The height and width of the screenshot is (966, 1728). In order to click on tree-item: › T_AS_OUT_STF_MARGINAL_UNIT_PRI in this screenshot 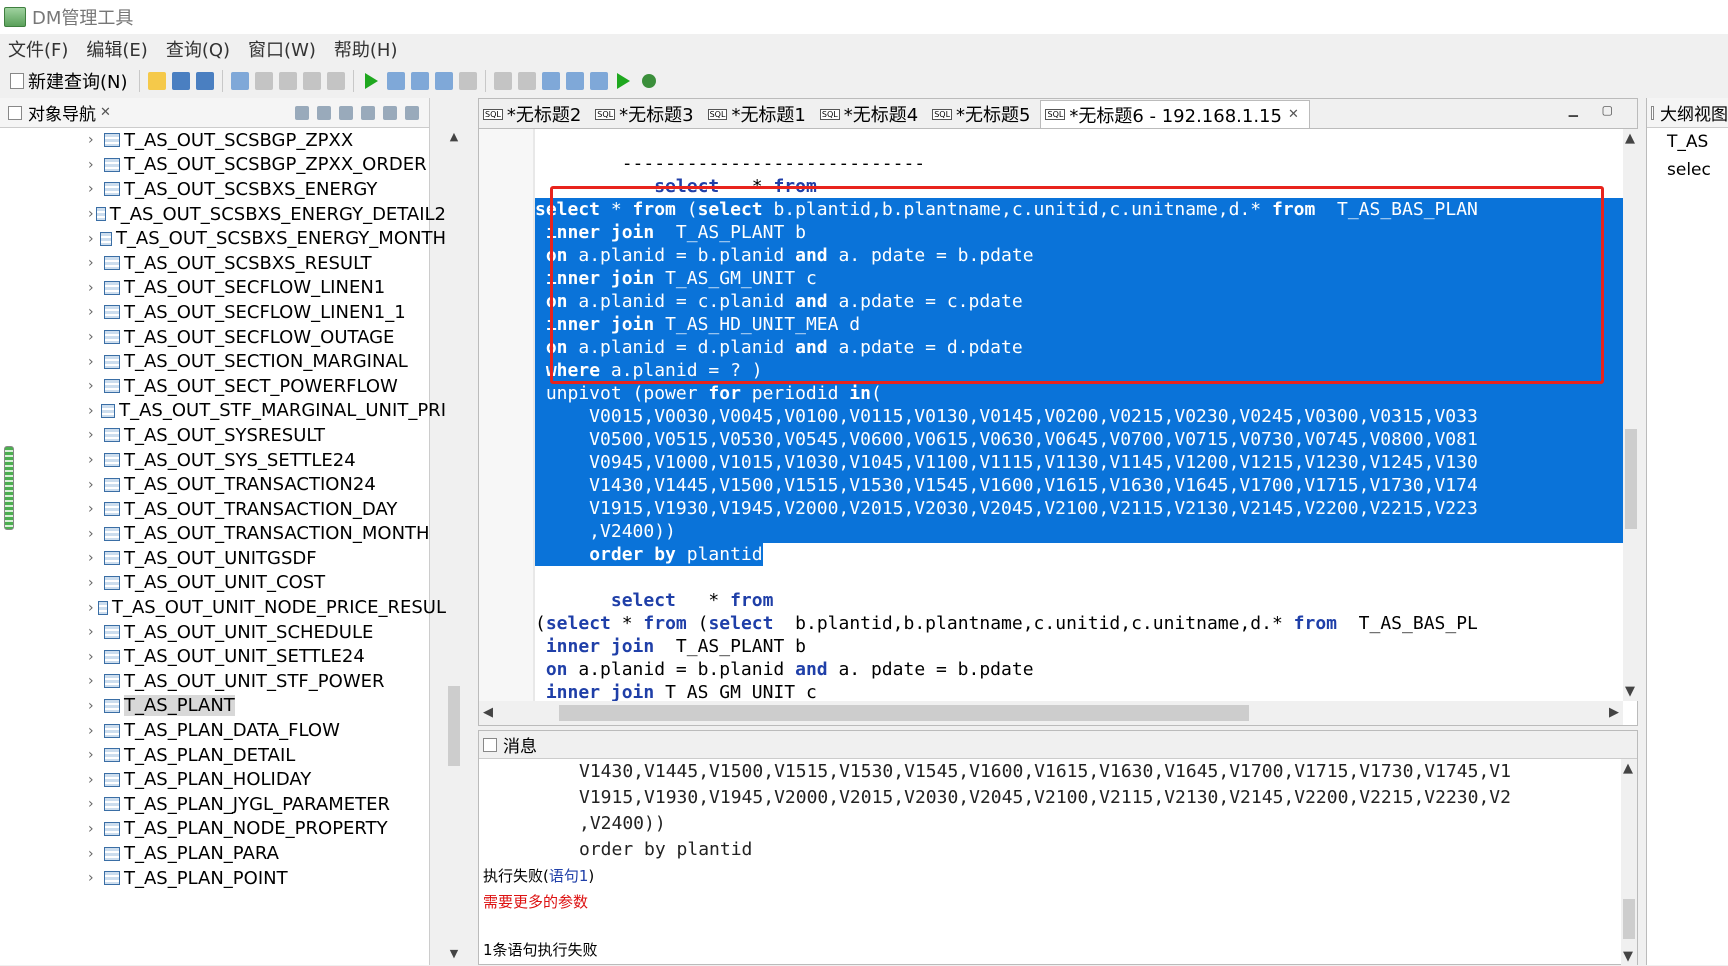, I will do `click(223, 411)`.